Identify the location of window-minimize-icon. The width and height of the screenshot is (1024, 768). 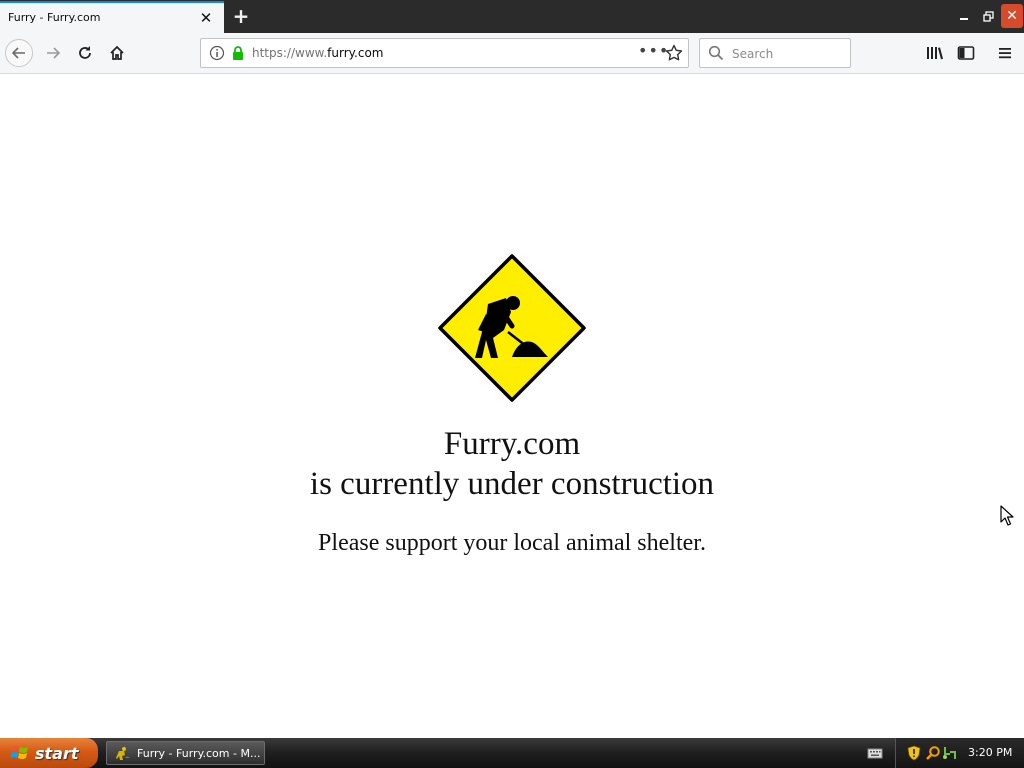
(964, 16).